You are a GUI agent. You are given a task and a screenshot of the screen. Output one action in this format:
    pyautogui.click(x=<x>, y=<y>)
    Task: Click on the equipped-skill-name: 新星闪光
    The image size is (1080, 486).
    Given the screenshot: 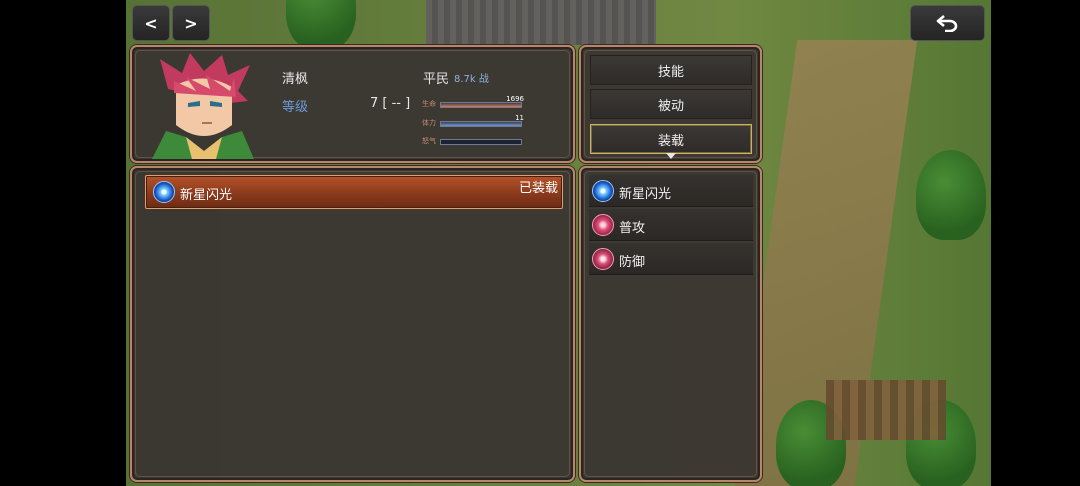 What is the action you would take?
    pyautogui.click(x=206, y=195)
    